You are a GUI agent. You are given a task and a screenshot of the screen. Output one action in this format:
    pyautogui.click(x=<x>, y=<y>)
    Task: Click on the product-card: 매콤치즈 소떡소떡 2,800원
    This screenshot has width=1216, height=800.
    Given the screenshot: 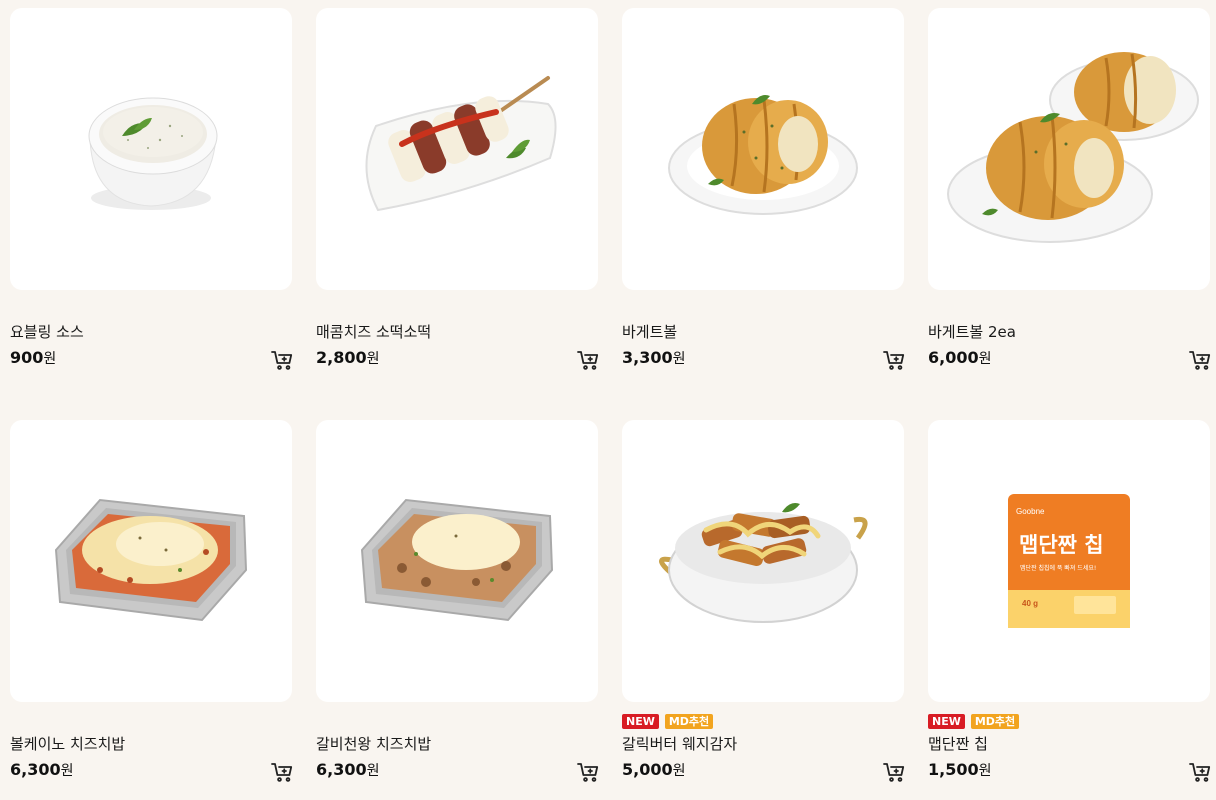 What is the action you would take?
    pyautogui.click(x=458, y=198)
    